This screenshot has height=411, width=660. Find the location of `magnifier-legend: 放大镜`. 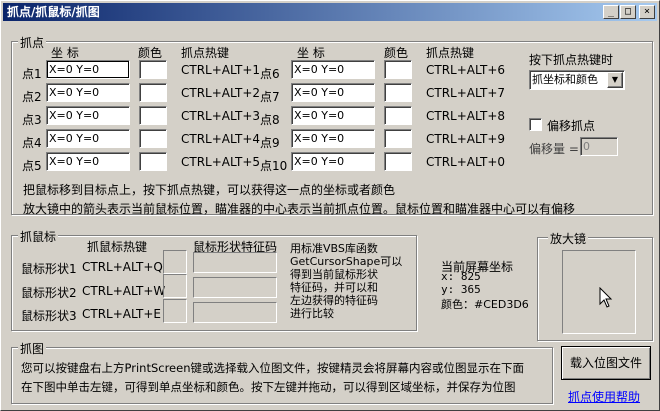

magnifier-legend: 放大镜 is located at coordinates (568, 238).